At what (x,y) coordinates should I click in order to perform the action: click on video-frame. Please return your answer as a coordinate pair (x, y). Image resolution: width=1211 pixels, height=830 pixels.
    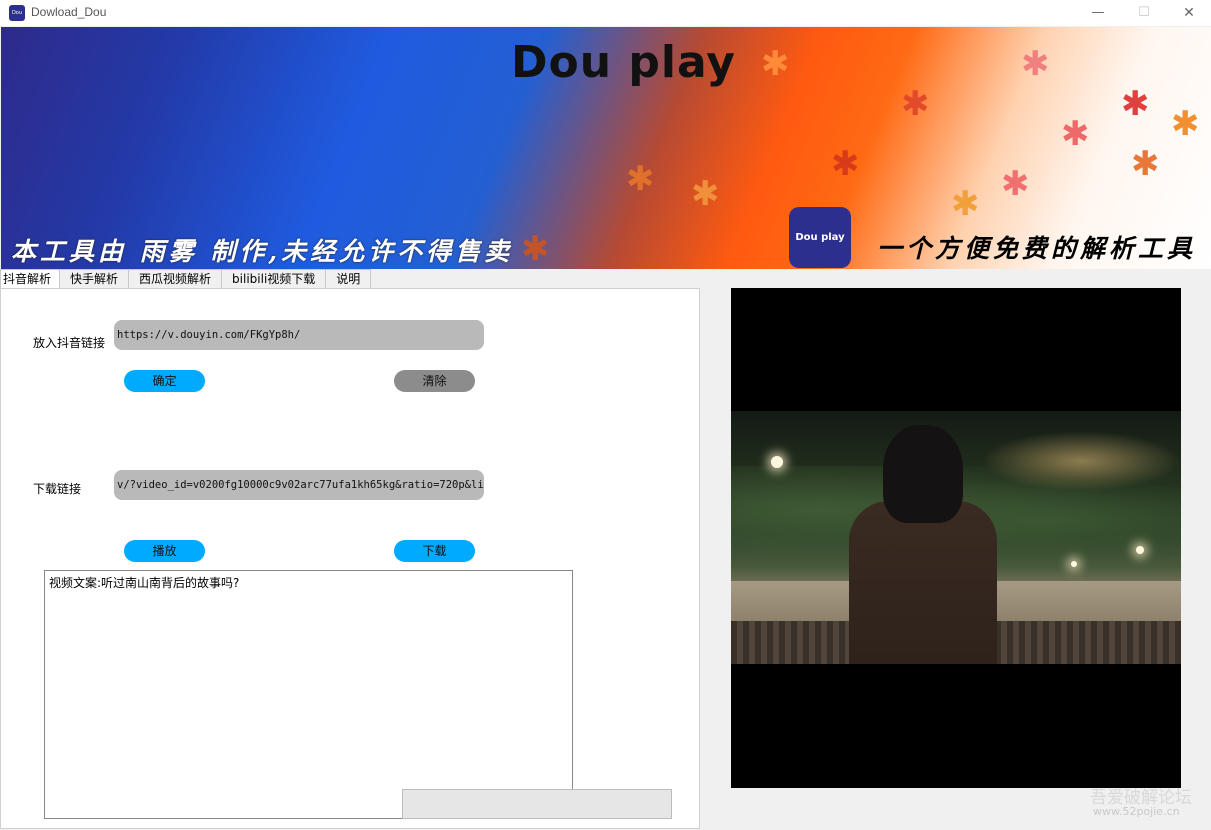
    Looking at the image, I should click on (956, 537).